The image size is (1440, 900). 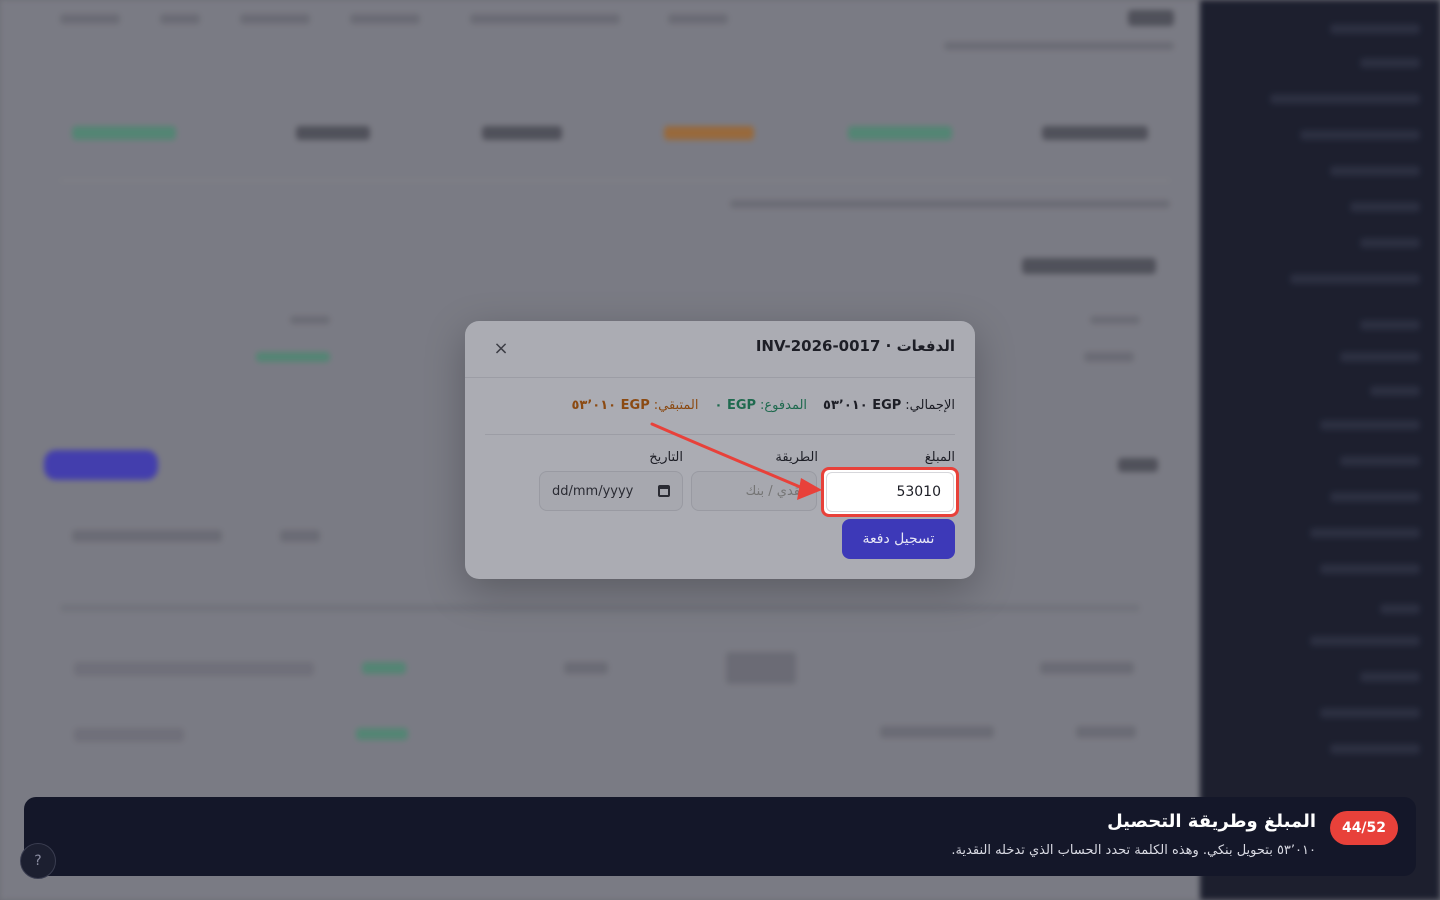 I want to click on summary-total-label: الإجمالي:, so click(x=930, y=405).